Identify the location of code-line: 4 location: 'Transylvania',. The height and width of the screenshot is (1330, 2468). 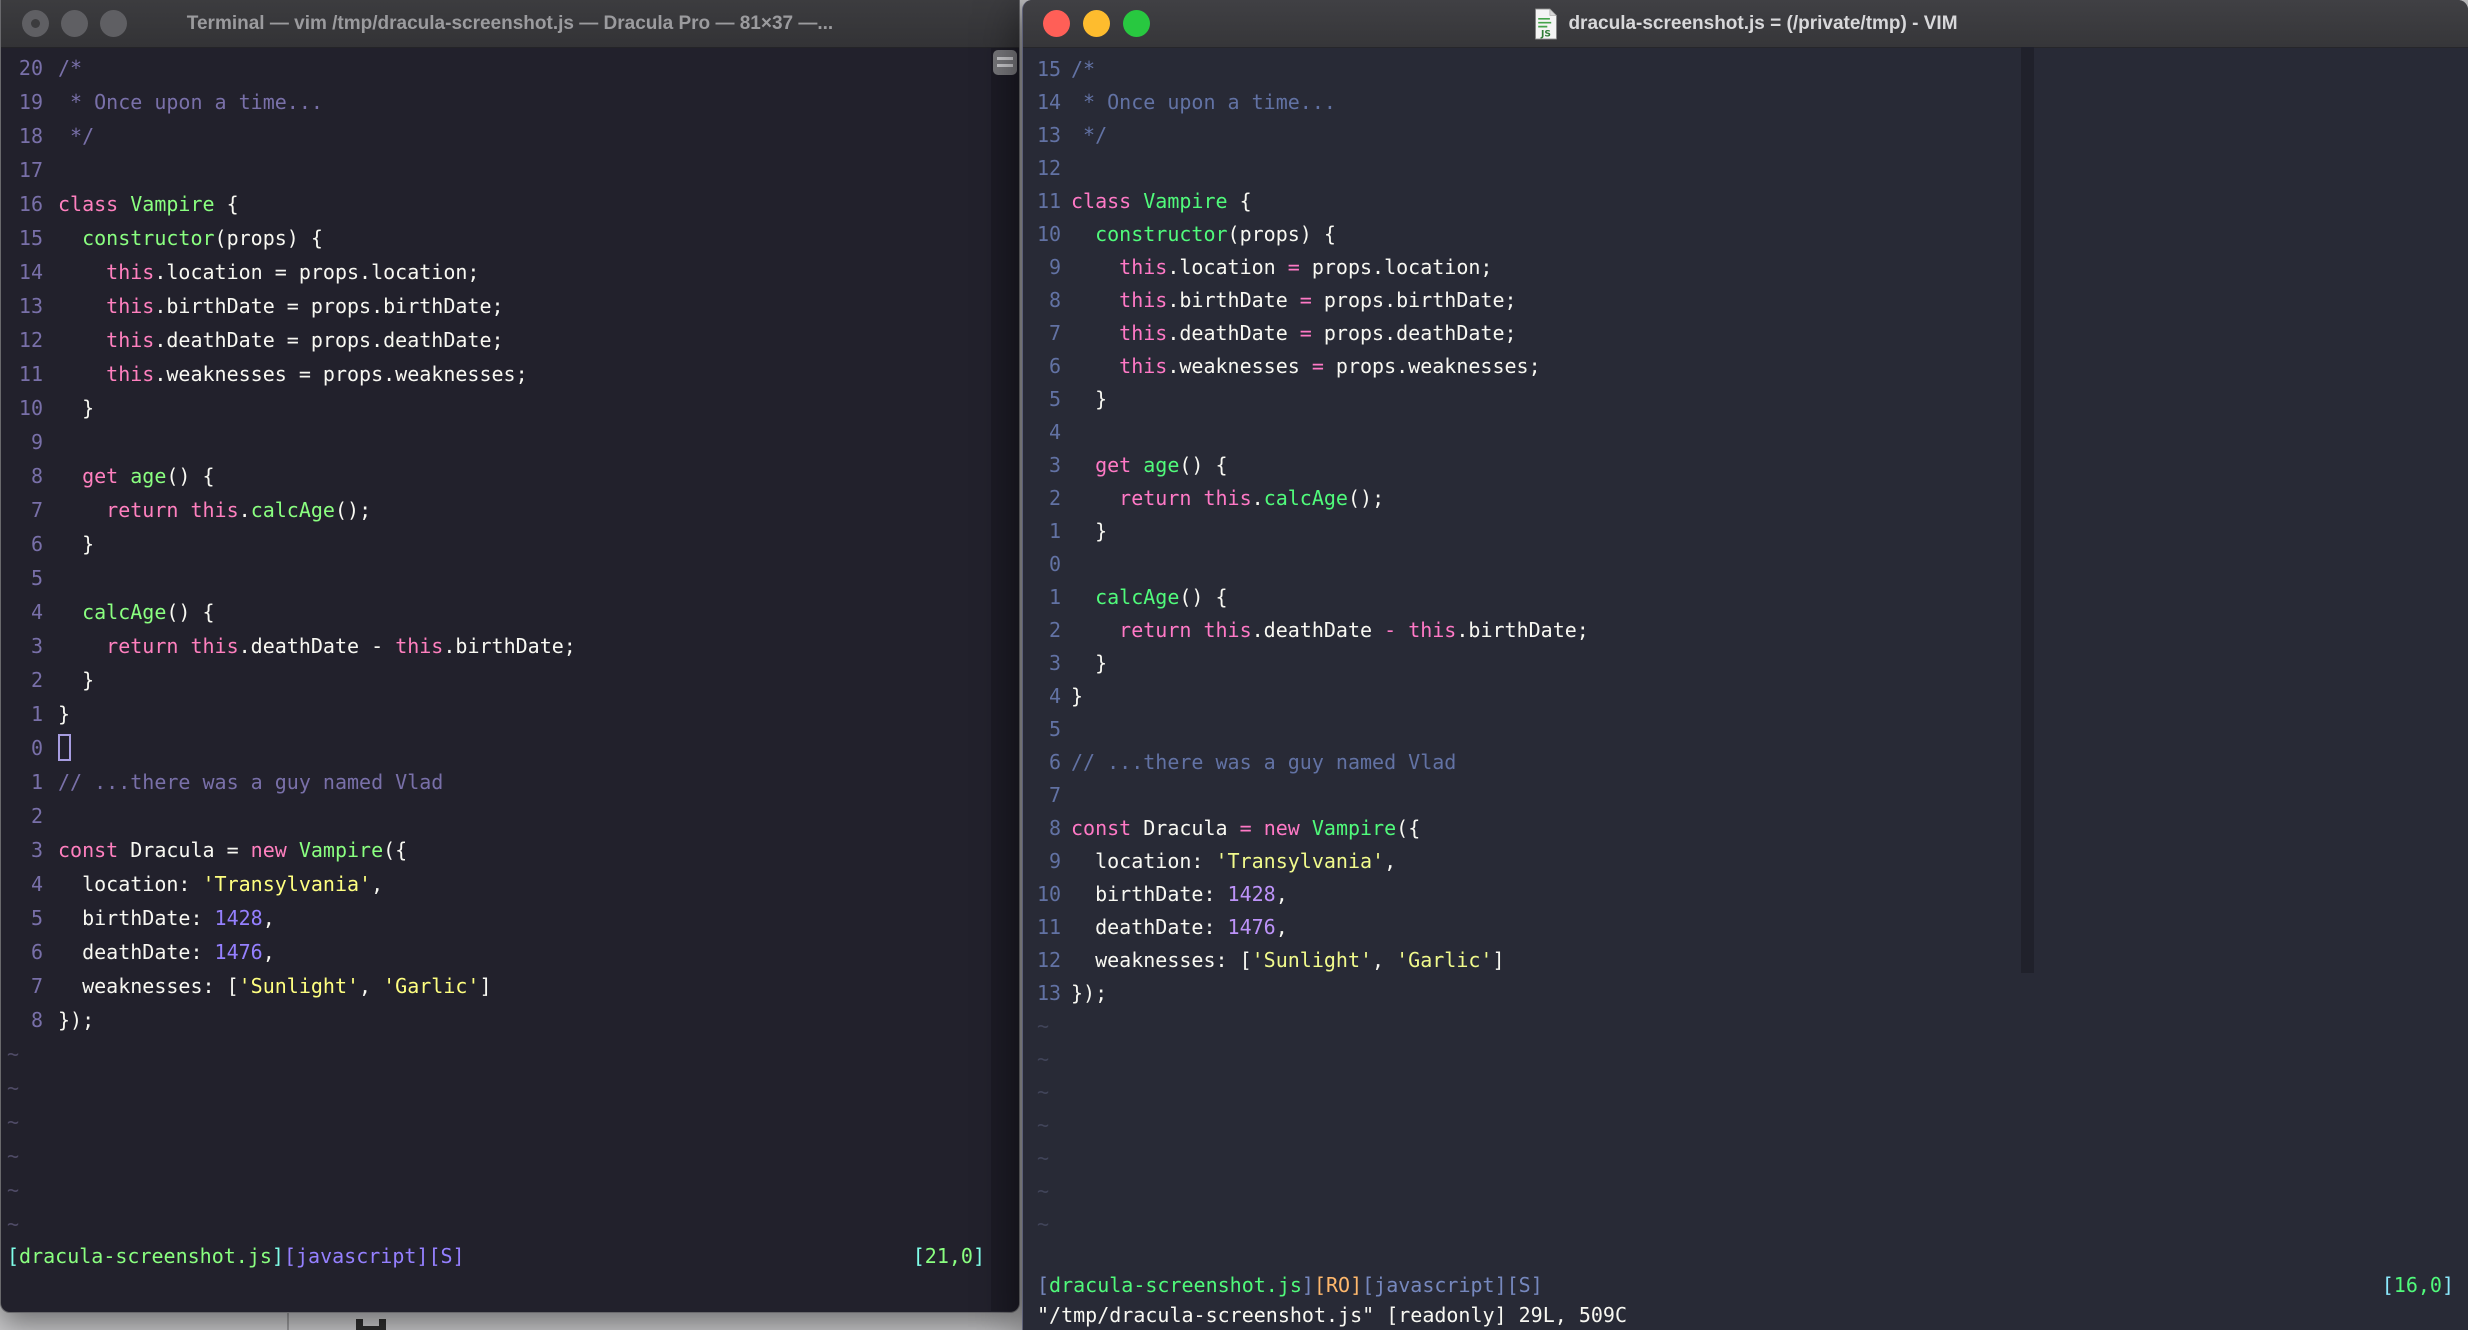
(498, 884).